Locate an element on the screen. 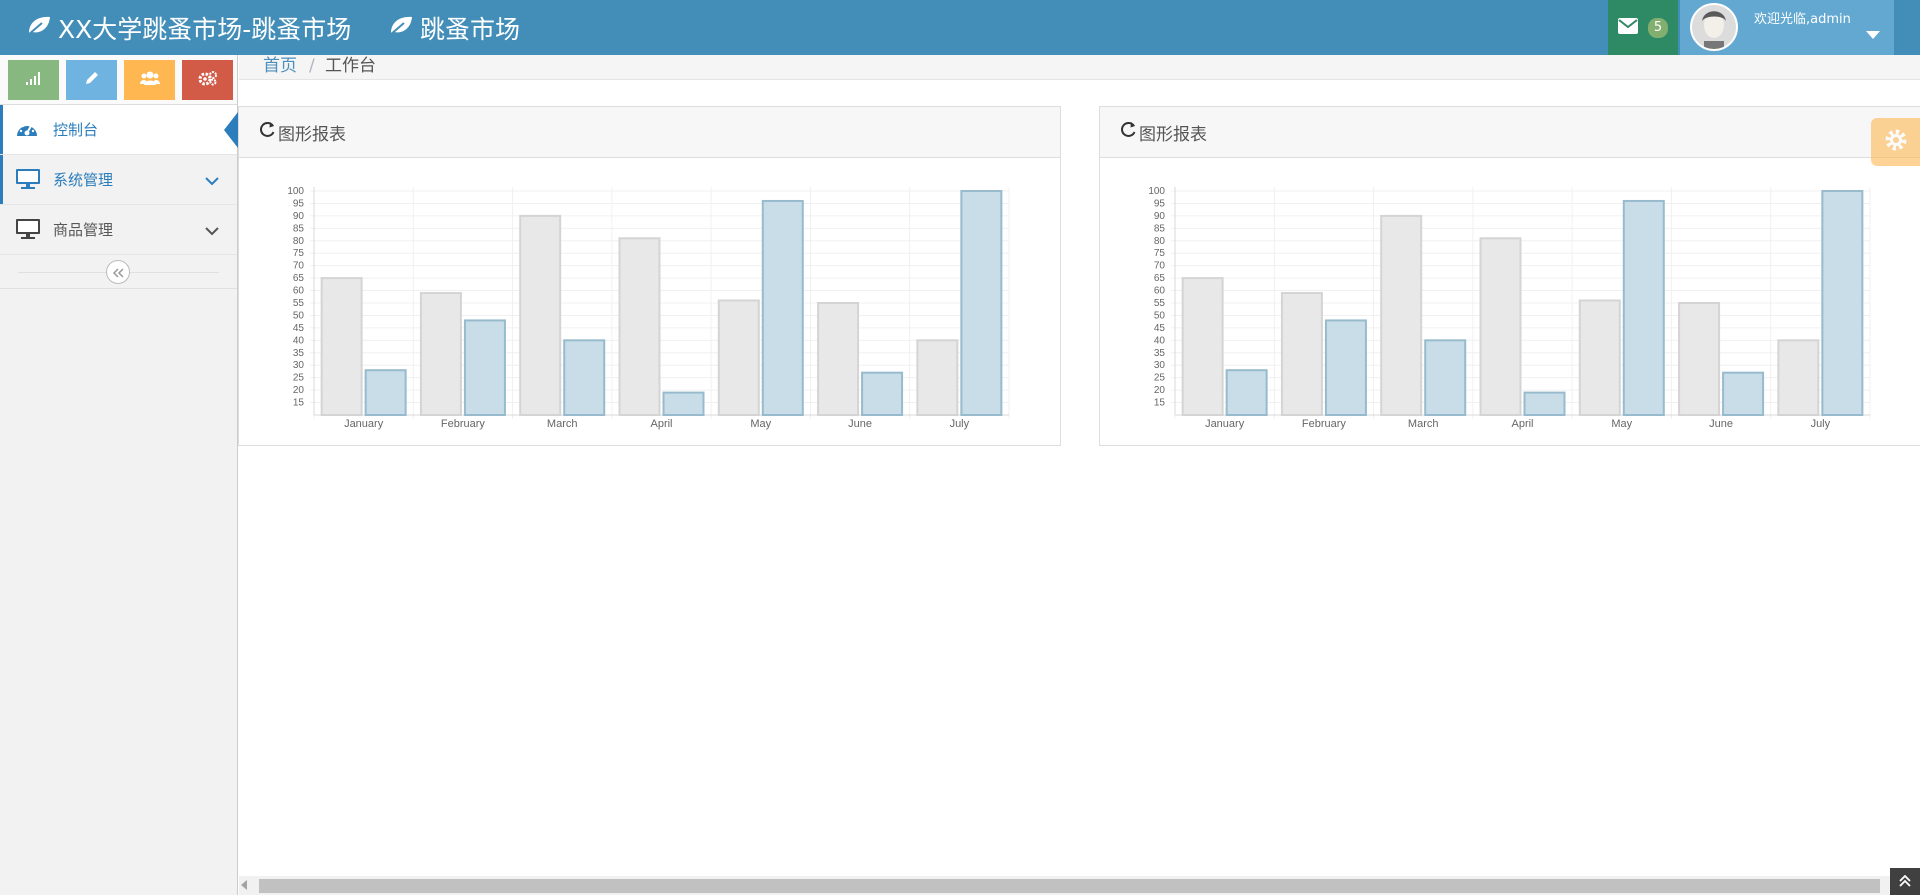  messages-button: 5 is located at coordinates (1643, 27).